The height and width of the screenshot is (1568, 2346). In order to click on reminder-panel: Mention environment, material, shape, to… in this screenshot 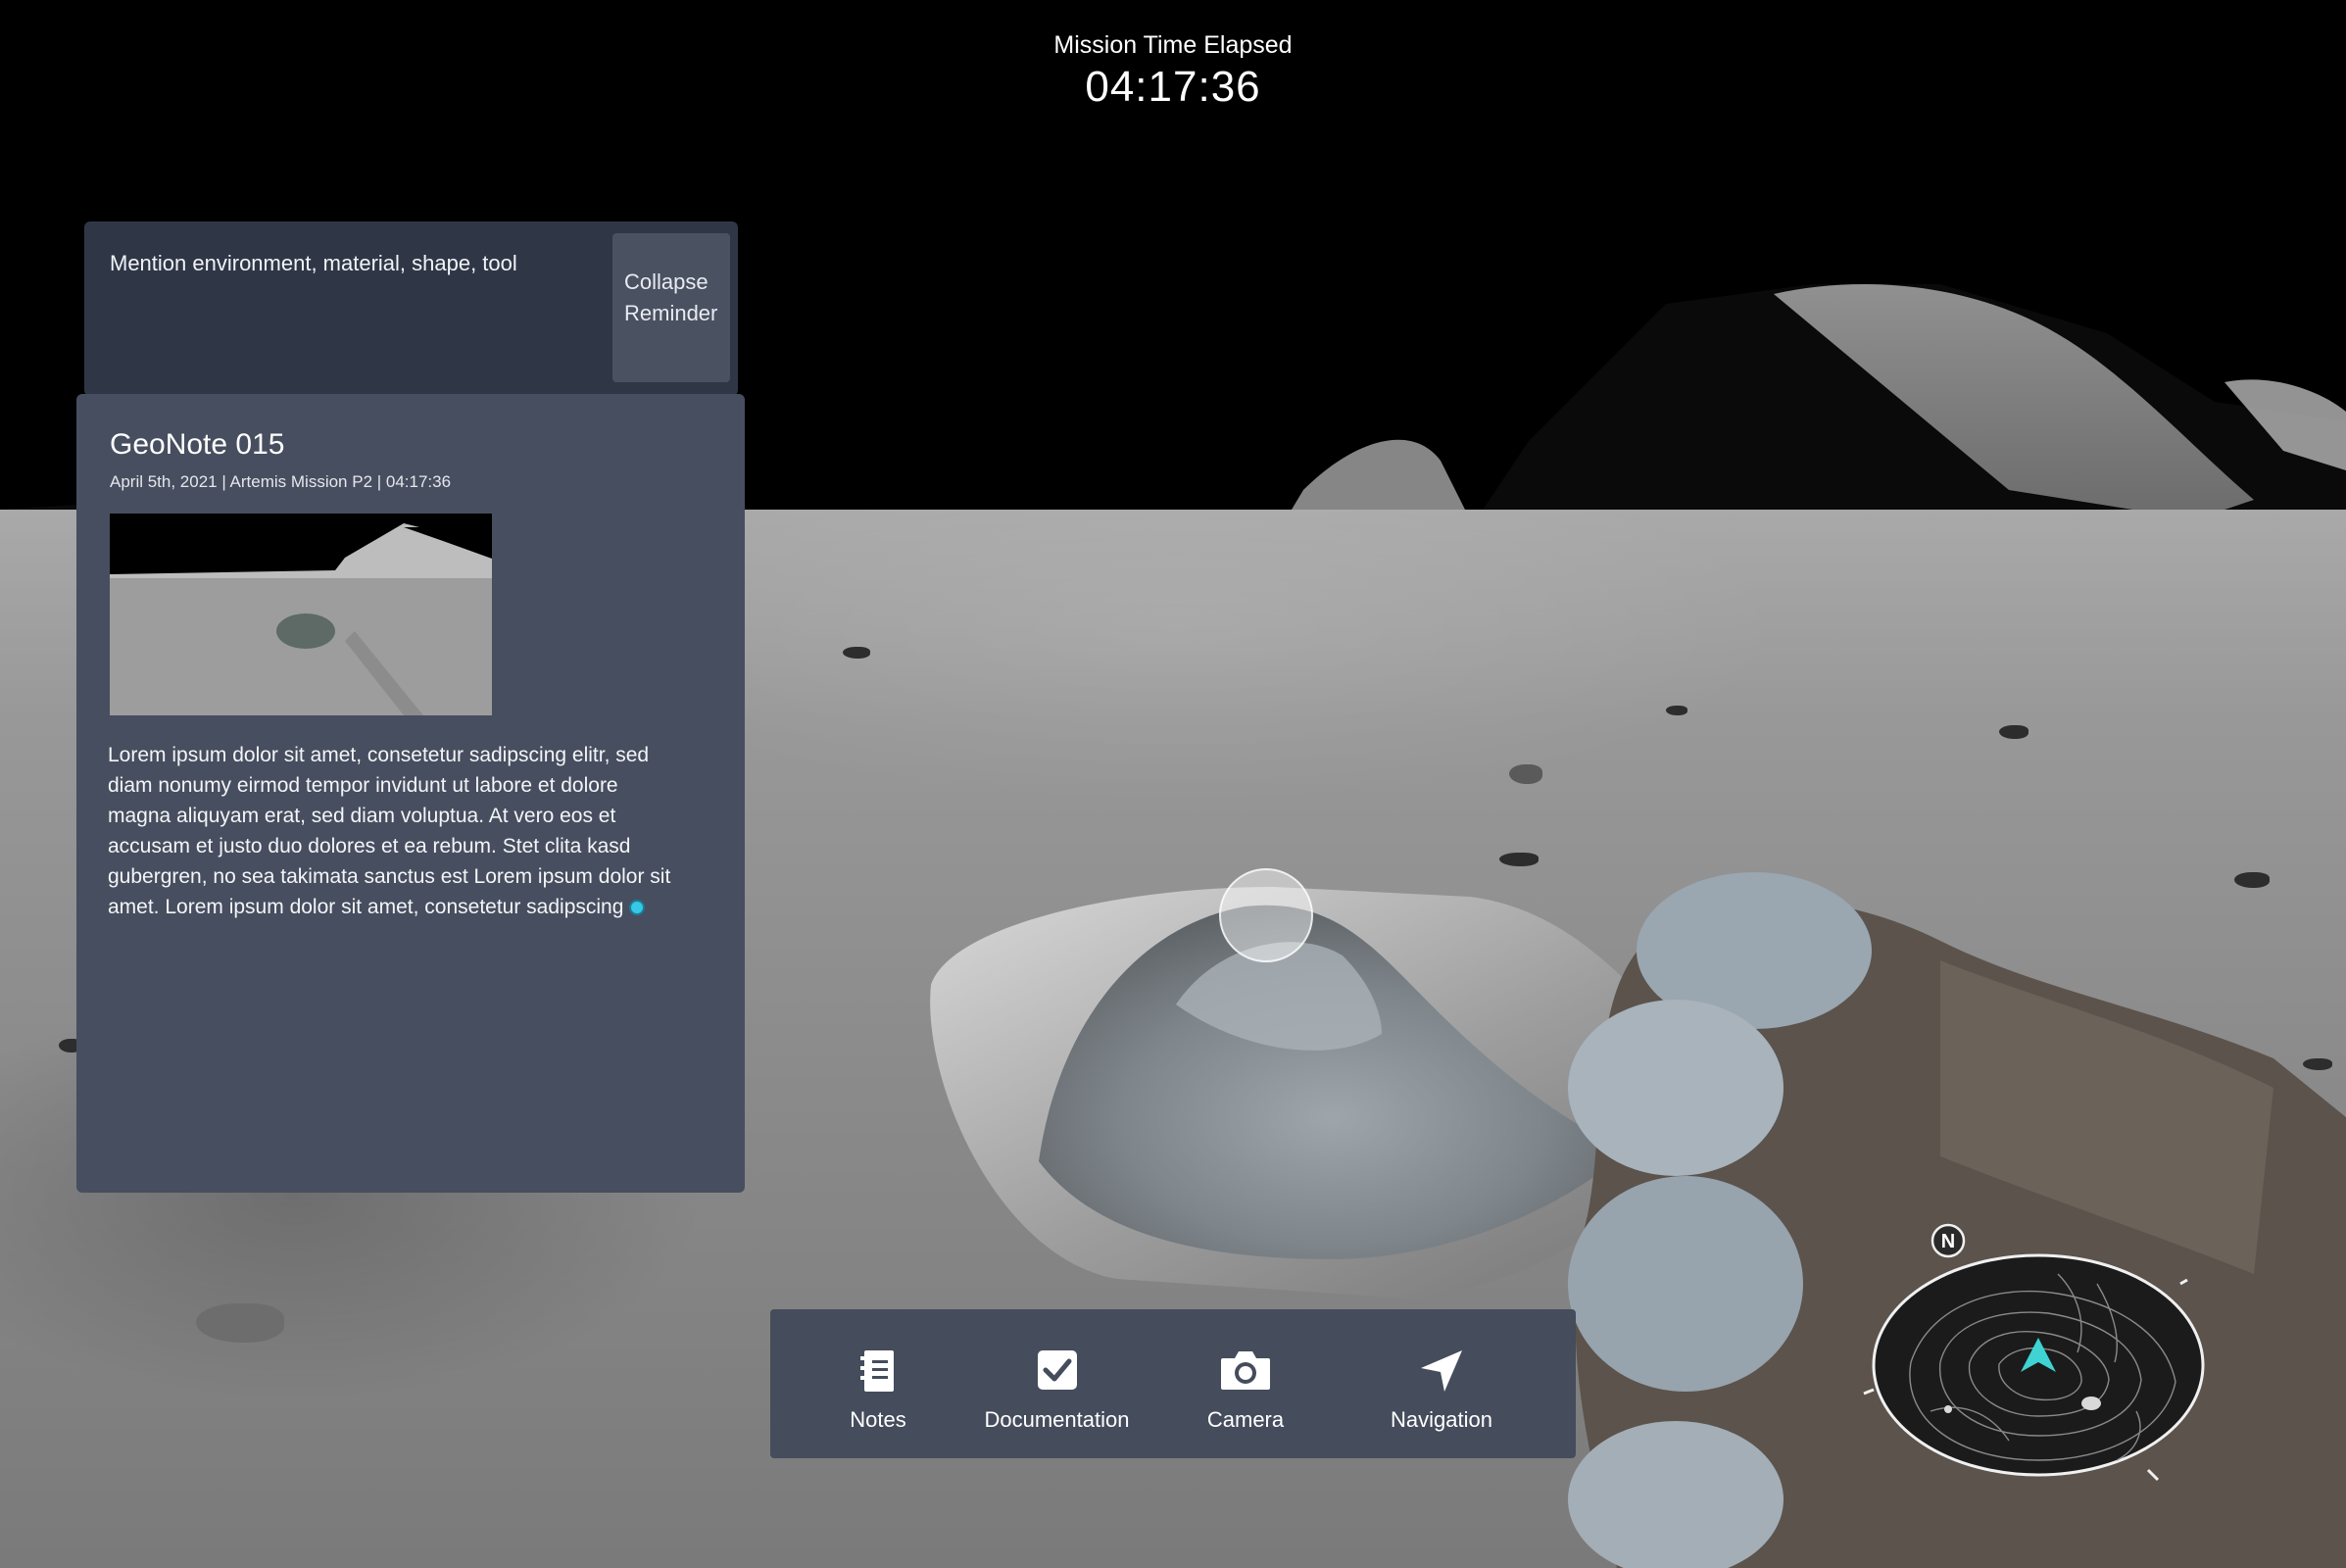, I will do `click(411, 308)`.